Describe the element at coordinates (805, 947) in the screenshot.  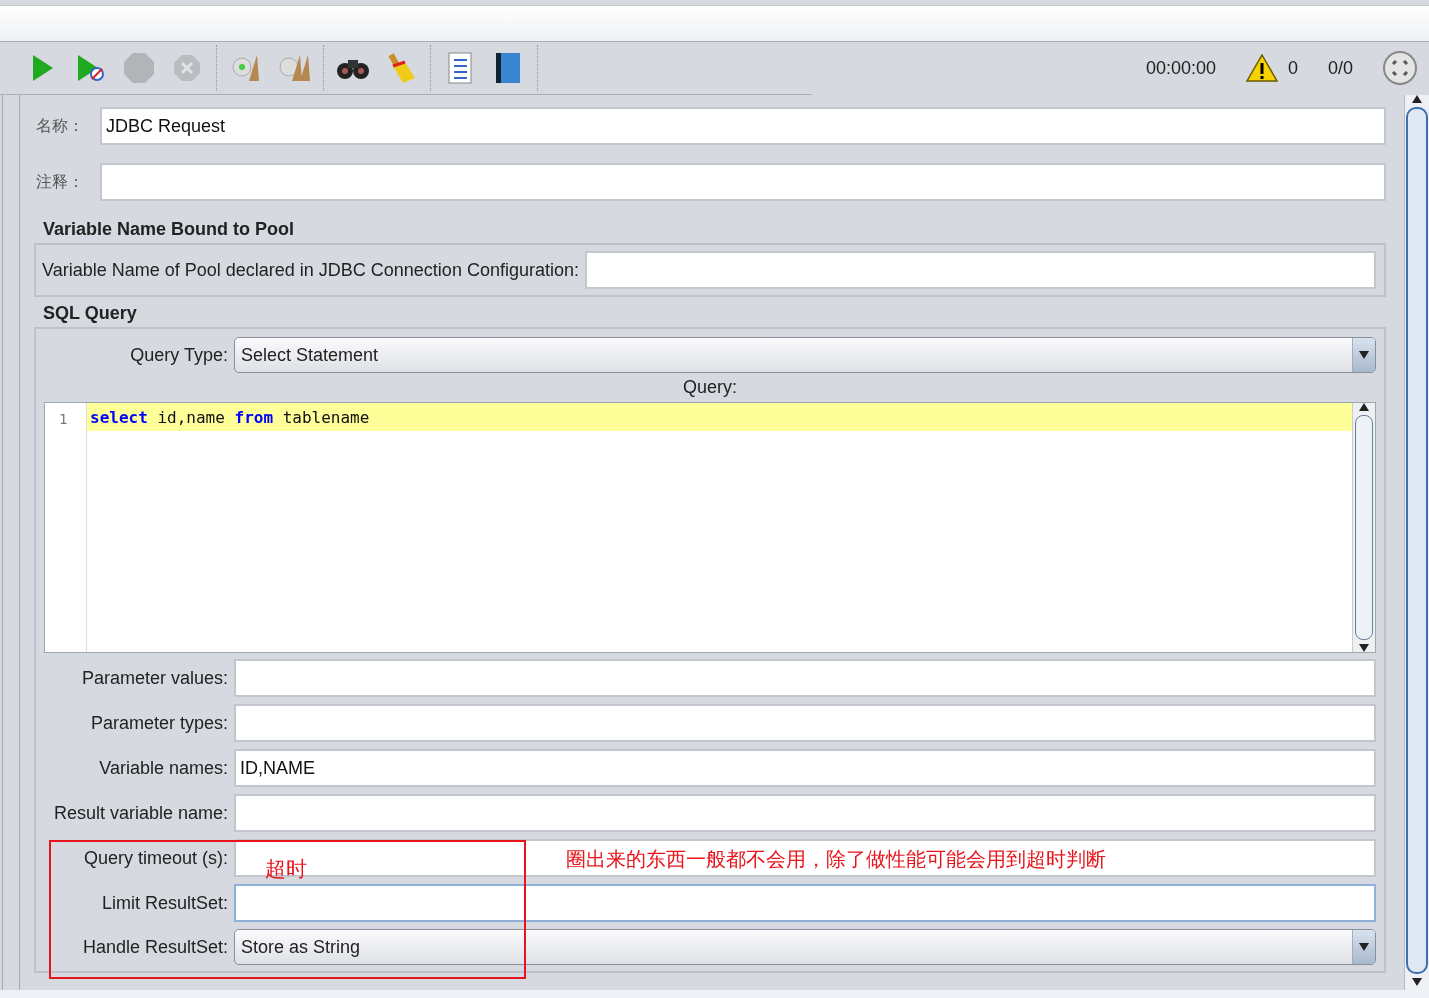
I see `dropdown: Store as String` at that location.